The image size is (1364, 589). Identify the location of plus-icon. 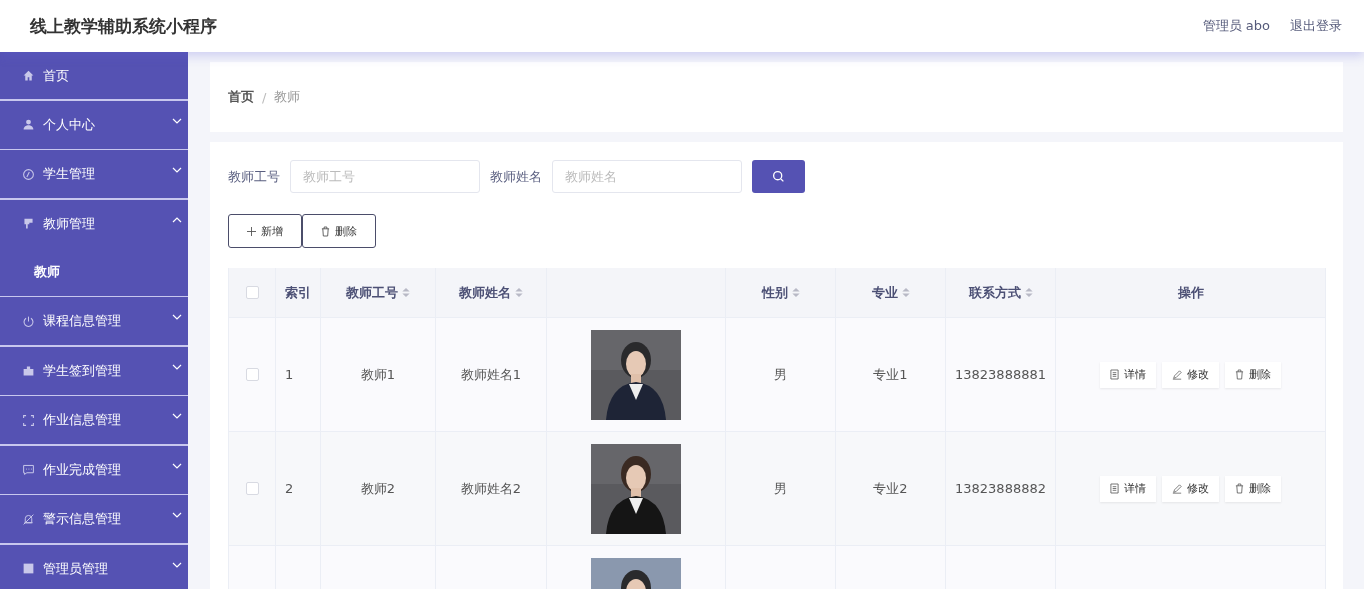
(251, 231).